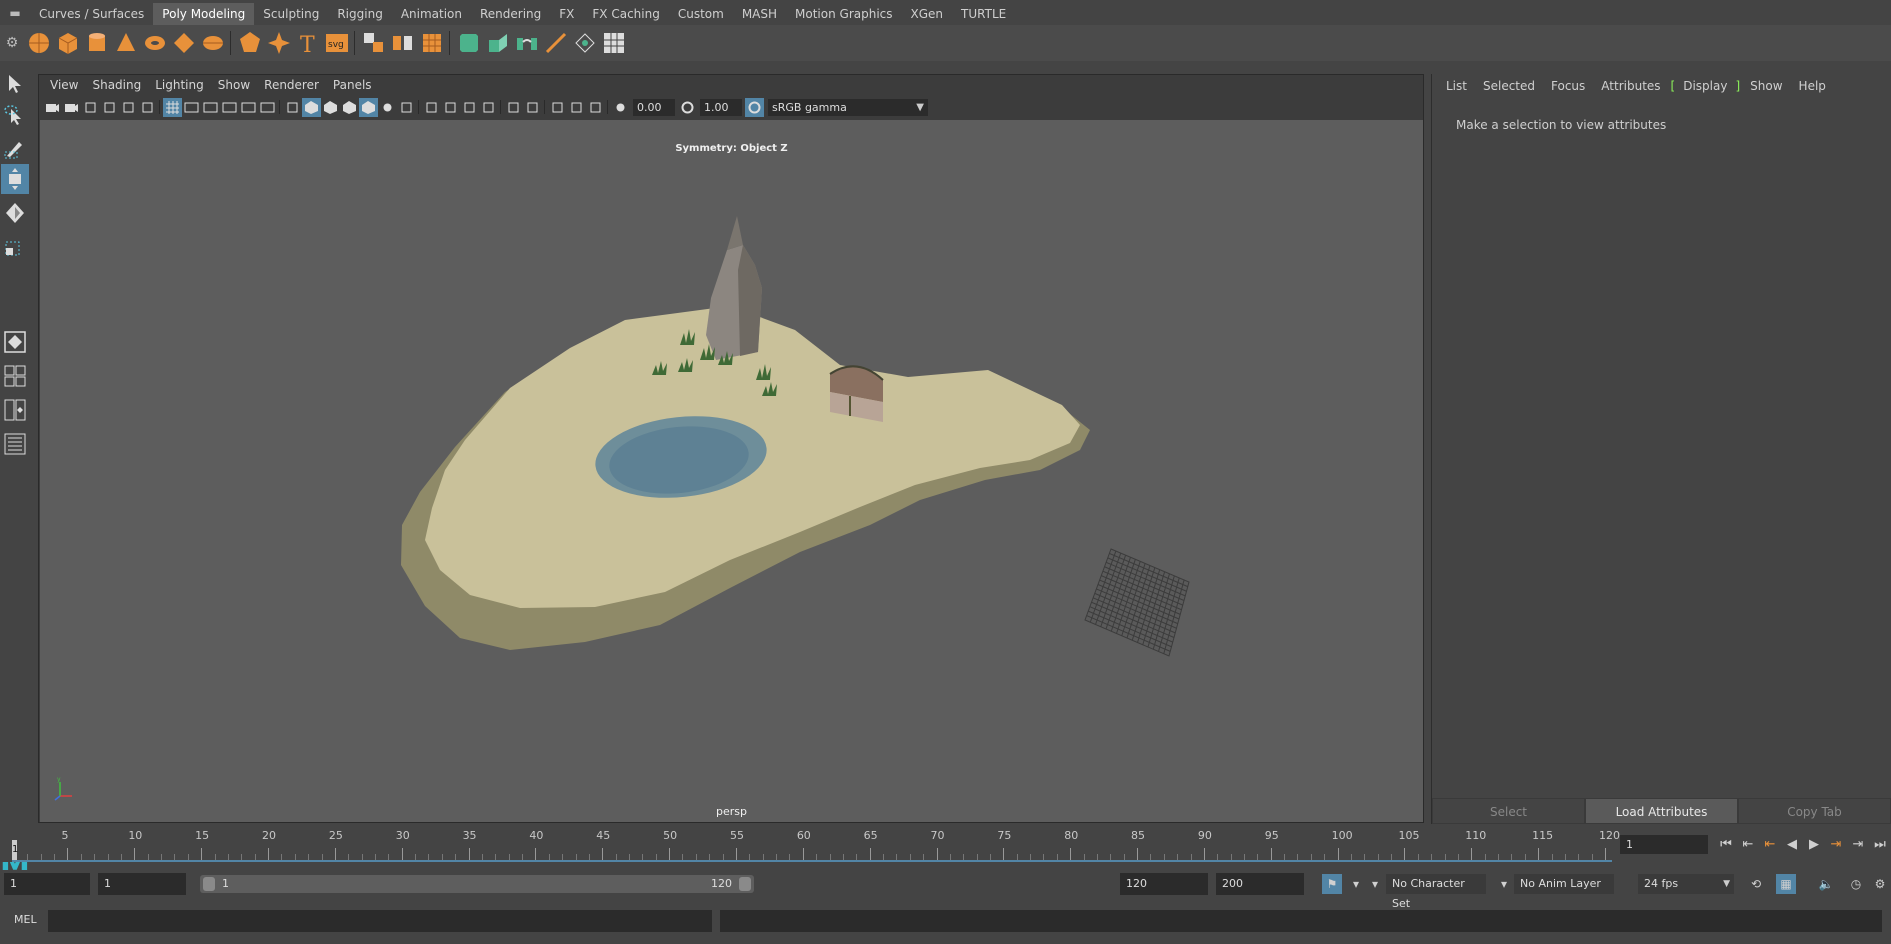 This screenshot has width=1891, height=944. What do you see at coordinates (1814, 811) in the screenshot?
I see `copy-tab-button: Copy Tab` at bounding box center [1814, 811].